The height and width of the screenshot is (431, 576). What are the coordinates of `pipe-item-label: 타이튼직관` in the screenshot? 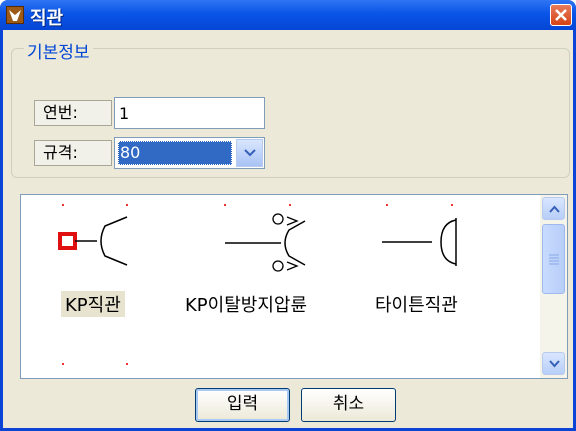 It's located at (416, 305).